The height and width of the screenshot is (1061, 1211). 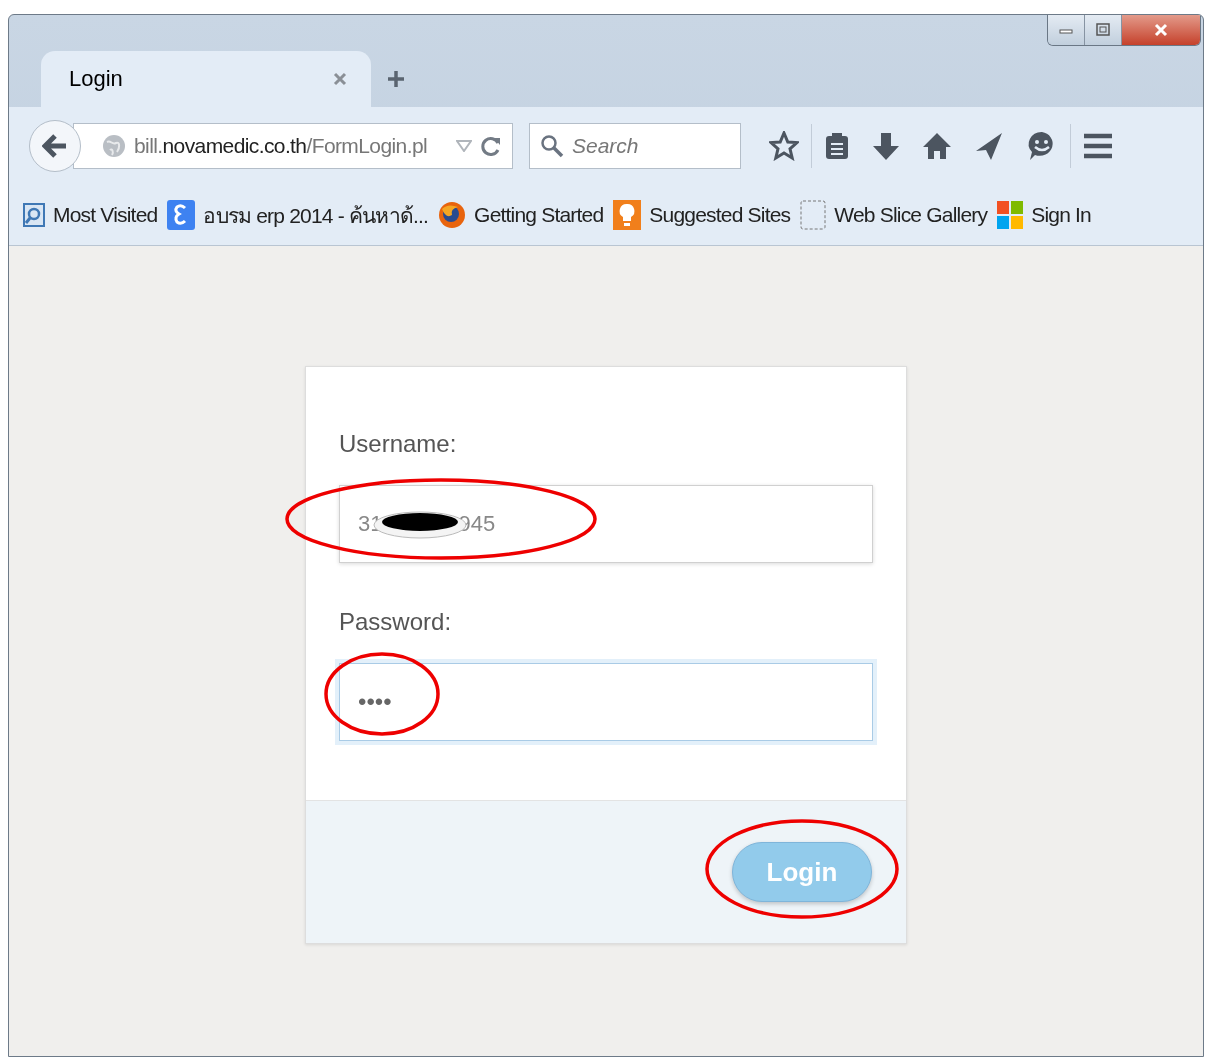 What do you see at coordinates (837, 146) in the screenshot?
I see `clipboard-list-icon` at bounding box center [837, 146].